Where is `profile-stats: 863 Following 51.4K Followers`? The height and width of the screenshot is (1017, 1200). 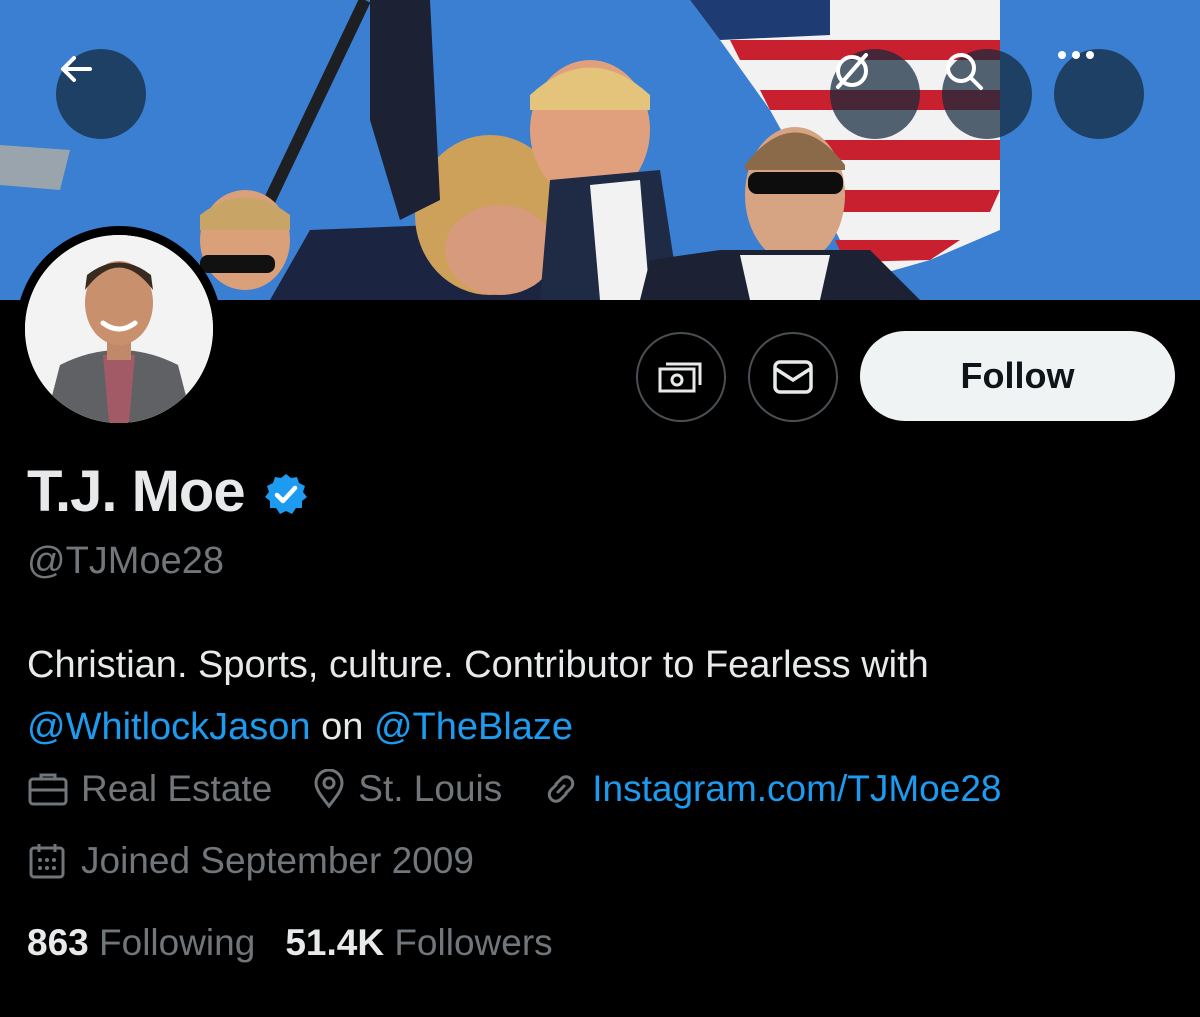 profile-stats: 863 Following 51.4K Followers is located at coordinates (305, 943).